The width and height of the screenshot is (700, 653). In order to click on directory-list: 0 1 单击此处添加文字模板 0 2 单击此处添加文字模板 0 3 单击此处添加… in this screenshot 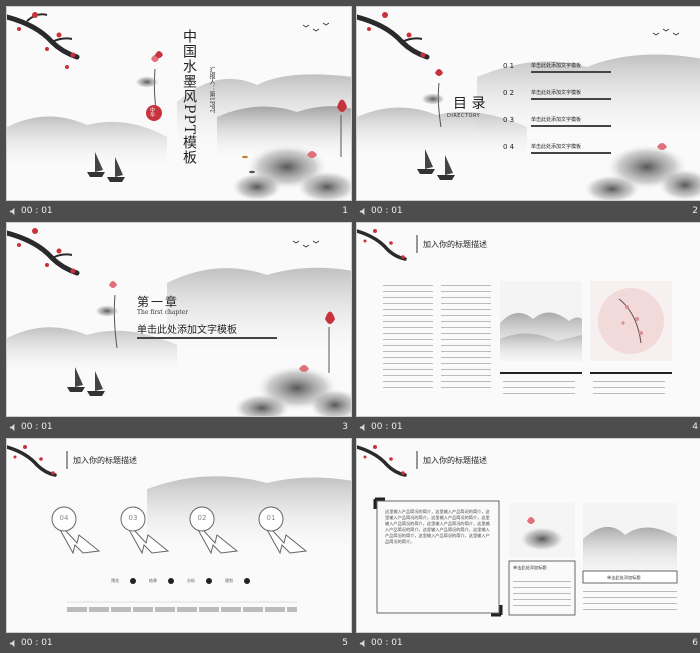, I will do `click(568, 116)`.